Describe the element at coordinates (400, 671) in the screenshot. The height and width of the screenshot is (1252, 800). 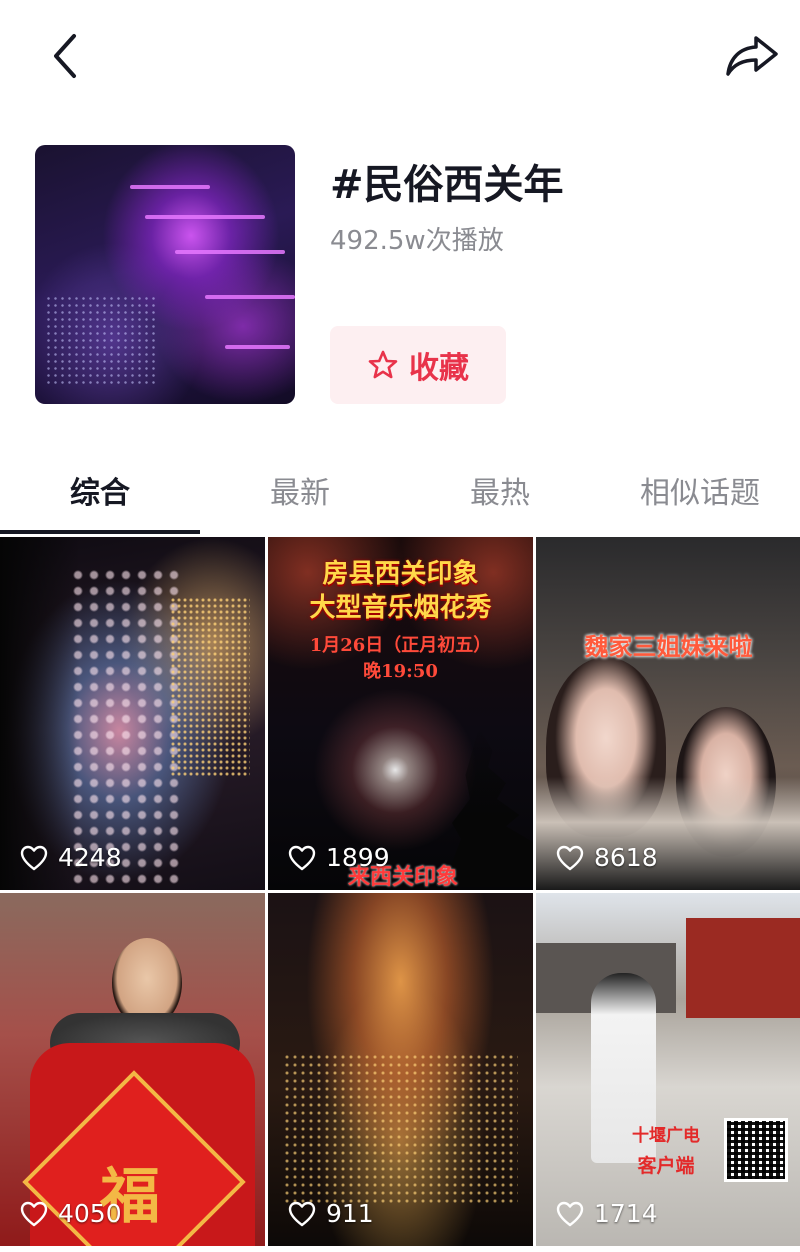
I see `overlay-time: 晚19:50` at that location.